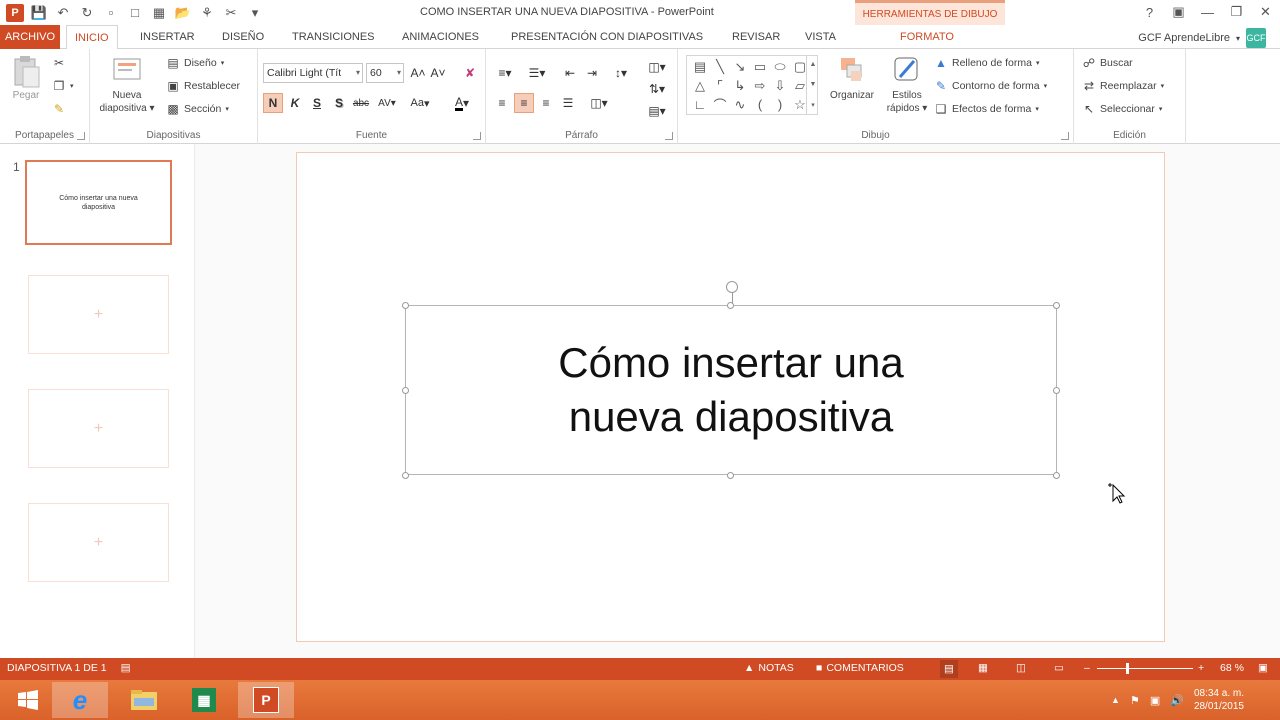 The image size is (1280, 720). Describe the element at coordinates (1127, 668) in the screenshot. I see `zoom-slider-thumb` at that location.